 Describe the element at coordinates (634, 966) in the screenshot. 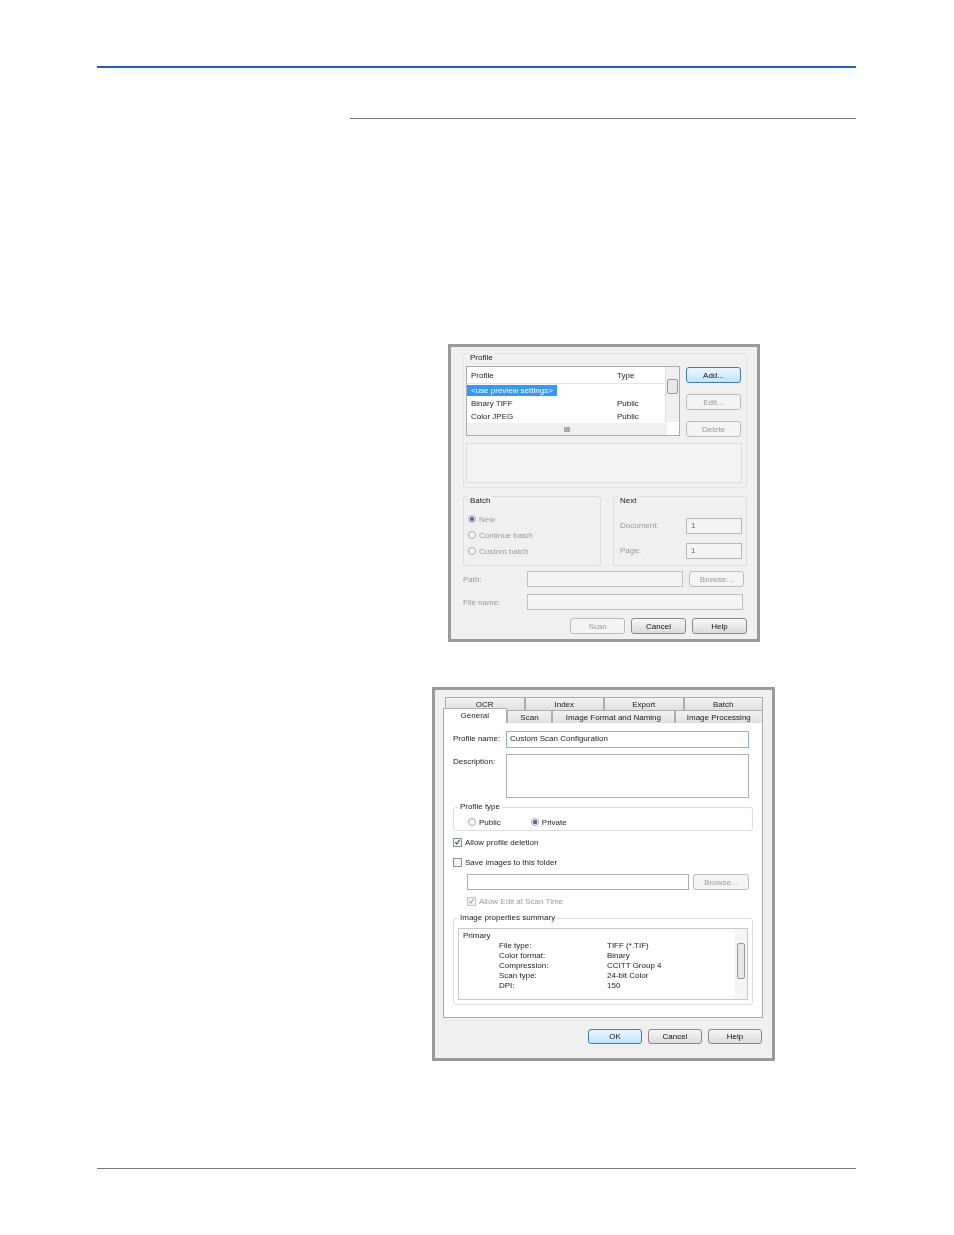

I see `property-value: CCITT Group 4` at that location.